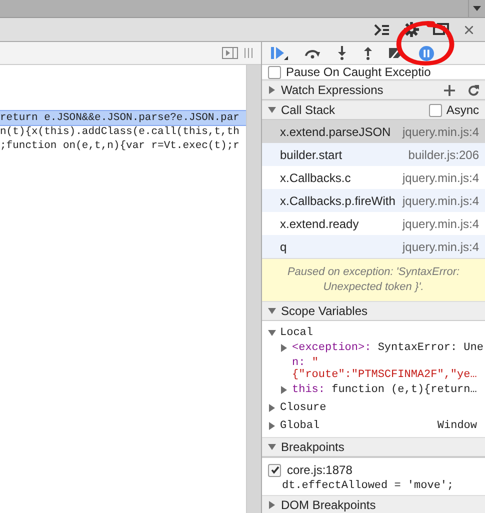 This screenshot has height=513, width=485. Describe the element at coordinates (319, 223) in the screenshot. I see `function-name: x.extend.ready` at that location.